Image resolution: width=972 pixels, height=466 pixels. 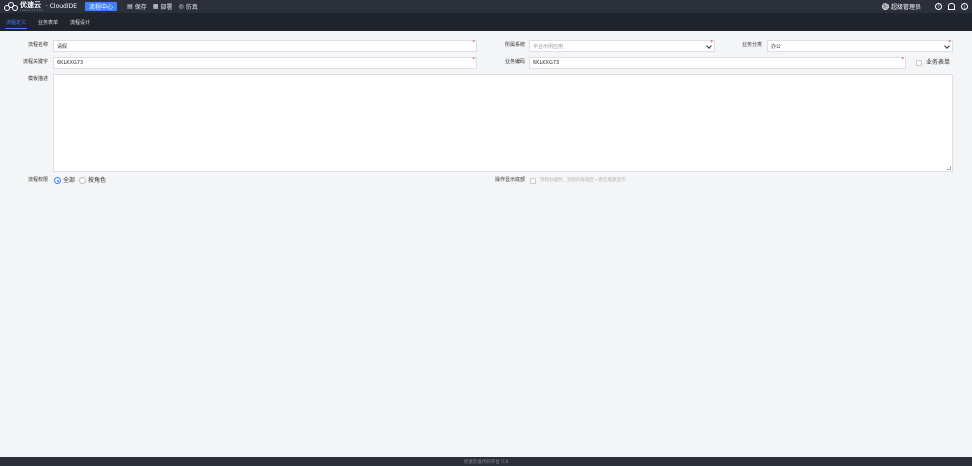 I want to click on process-name-input: 请假 *, so click(x=265, y=46).